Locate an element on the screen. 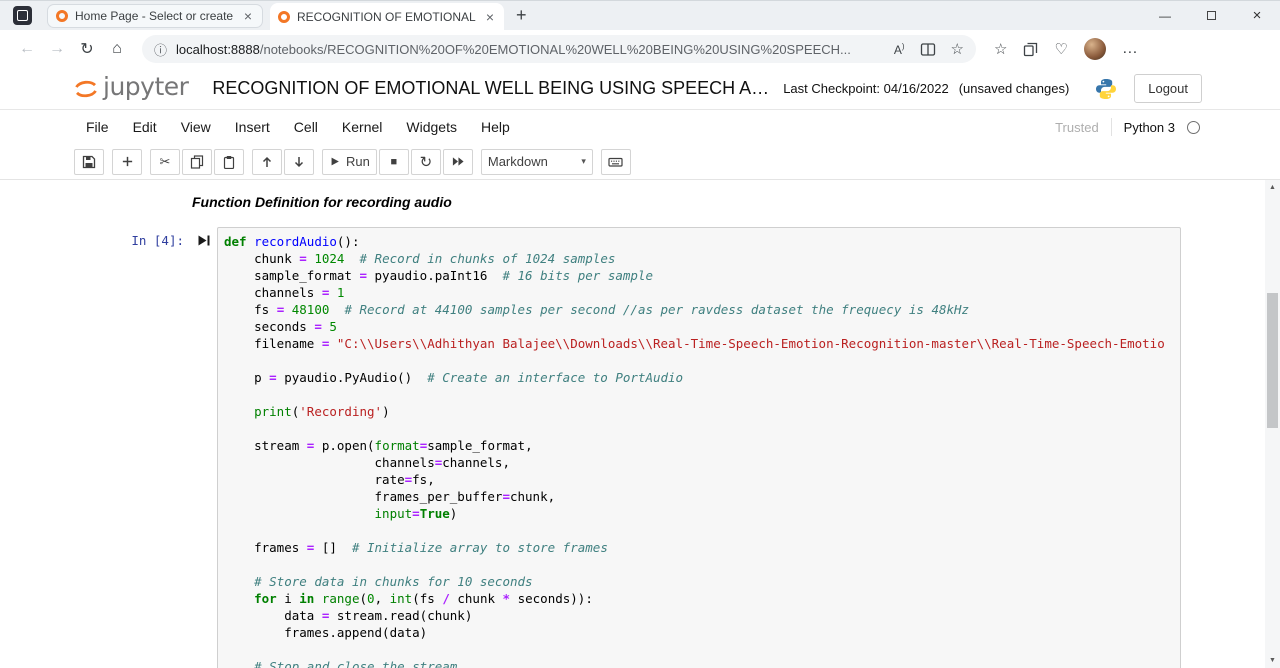 The height and width of the screenshot is (668, 1280). code-line: # Stop and close the stream is located at coordinates (702, 663).